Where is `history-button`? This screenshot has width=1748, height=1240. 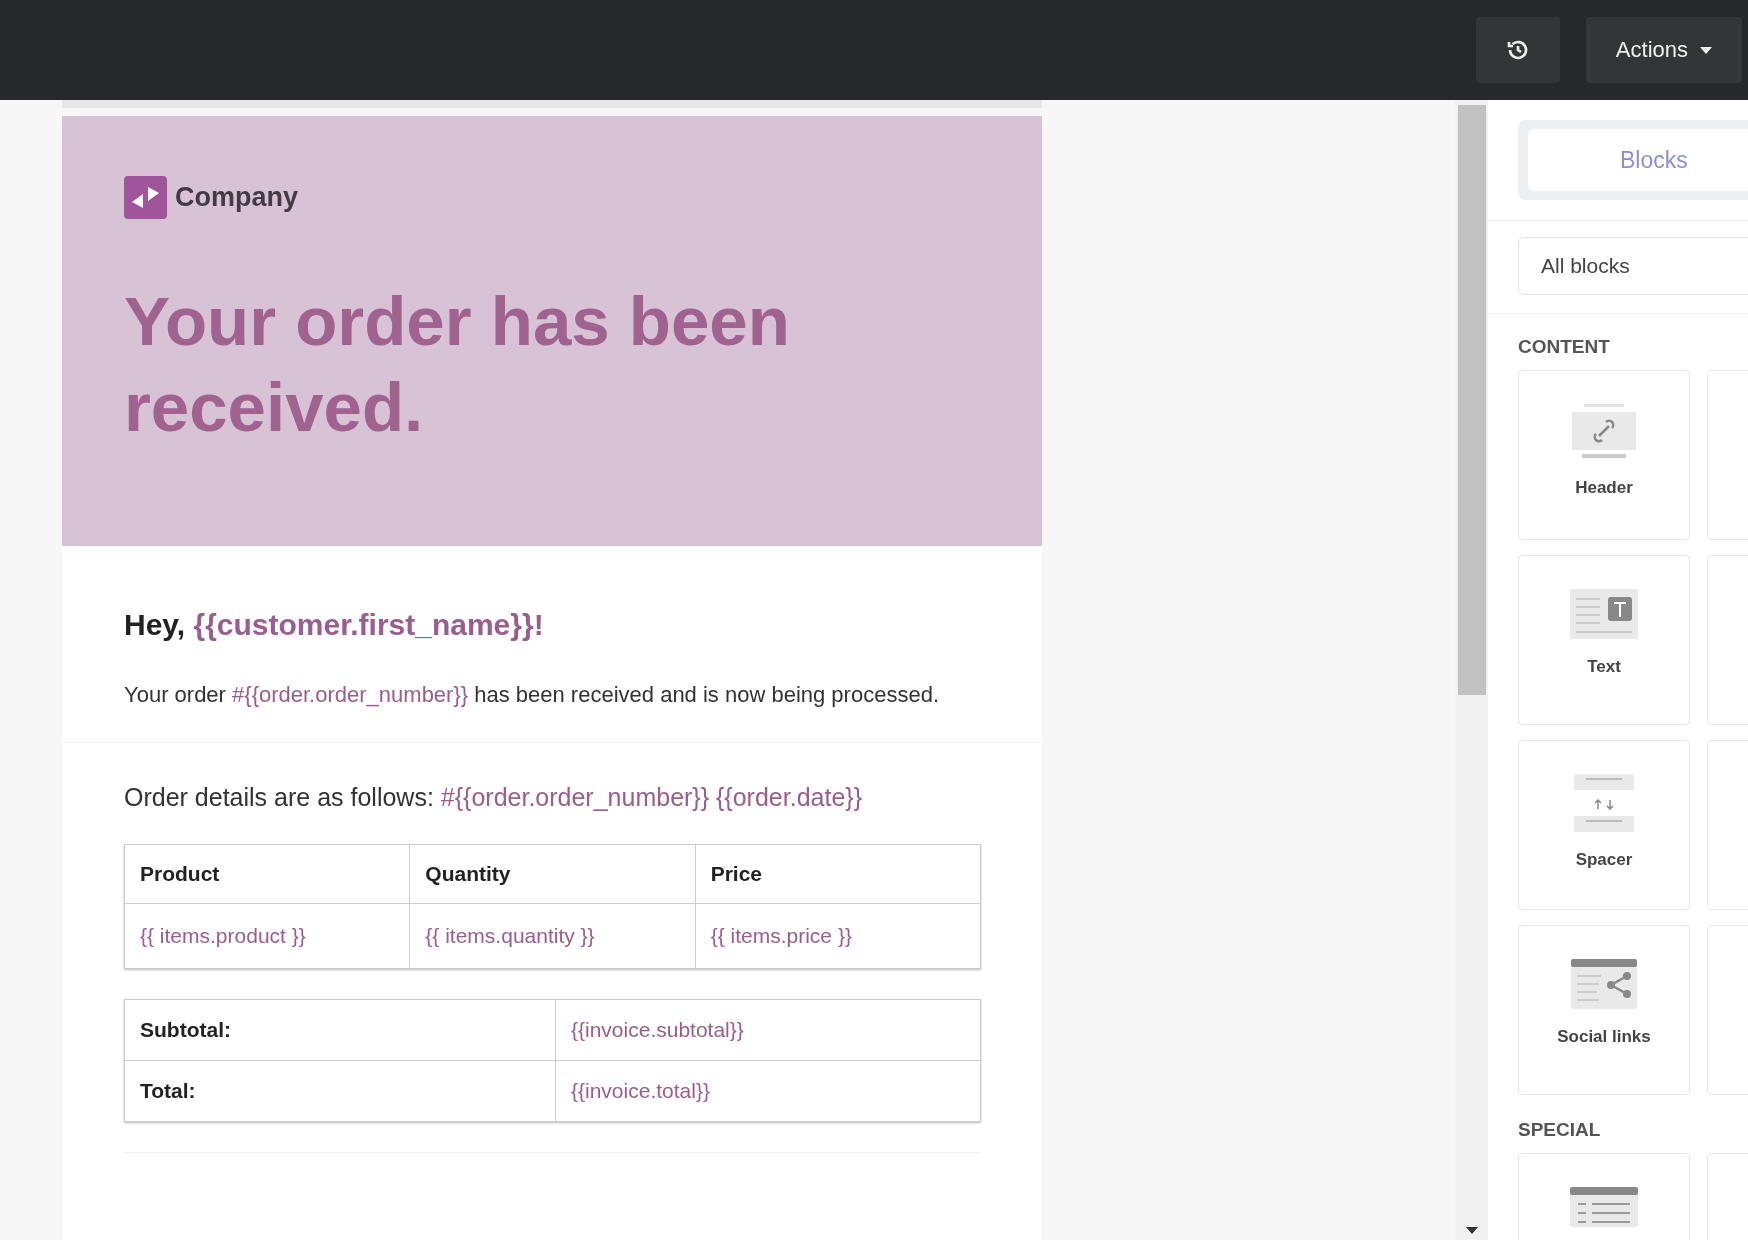
history-button is located at coordinates (1517, 50).